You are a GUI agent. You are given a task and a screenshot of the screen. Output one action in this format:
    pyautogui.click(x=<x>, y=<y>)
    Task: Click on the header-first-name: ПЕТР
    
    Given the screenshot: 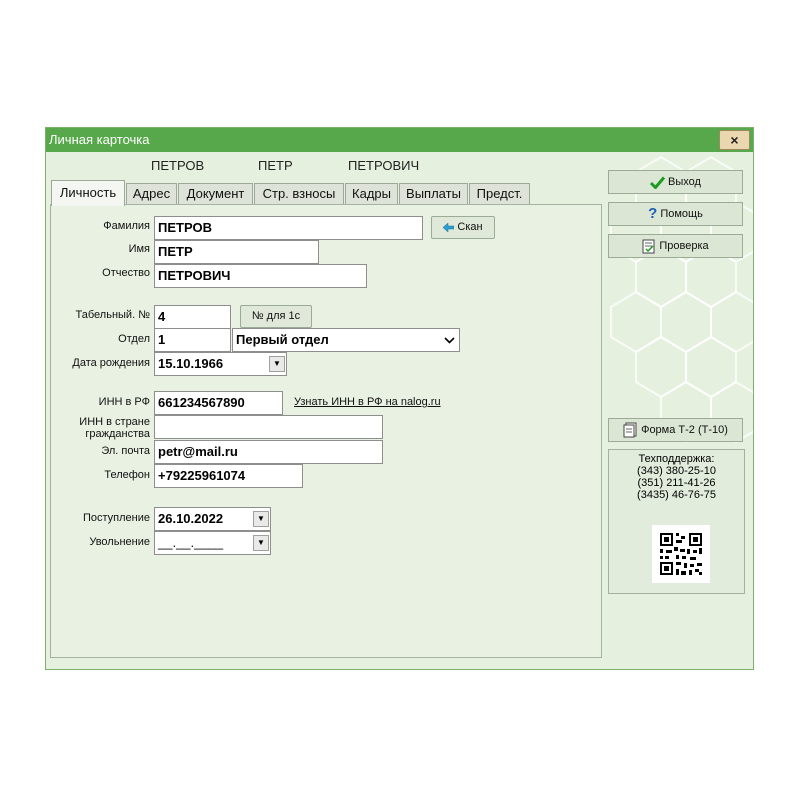 What is the action you would take?
    pyautogui.click(x=275, y=165)
    